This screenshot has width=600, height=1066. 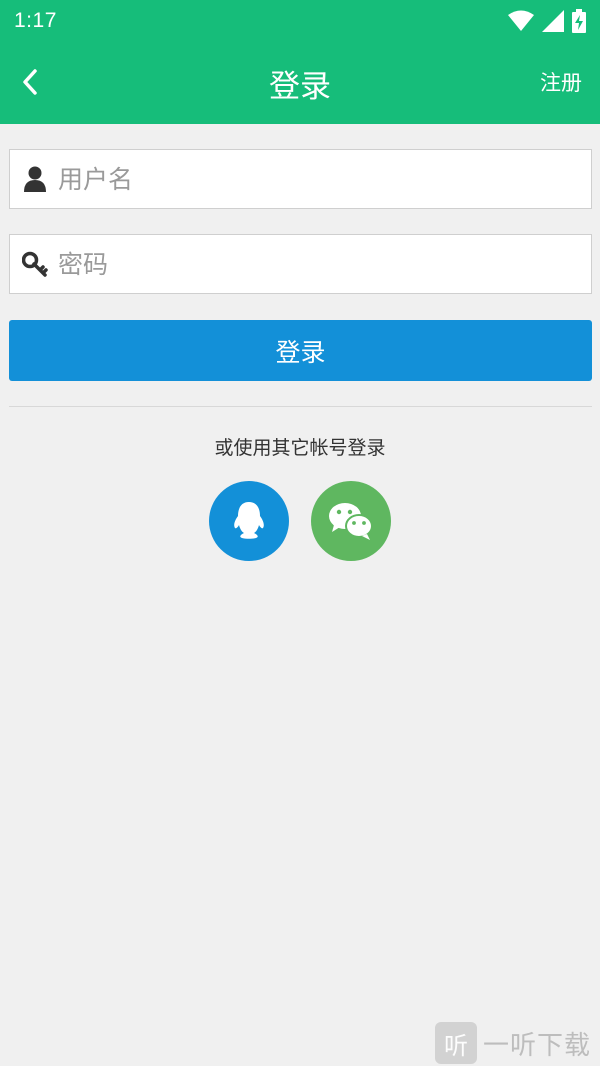 I want to click on qq-login-button, so click(x=249, y=521).